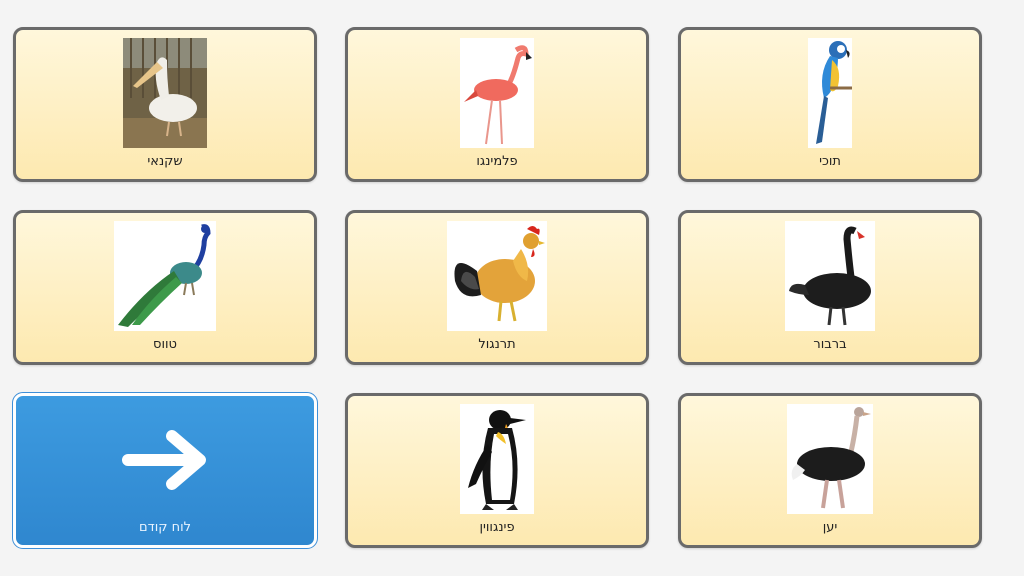 This screenshot has width=1024, height=576. Describe the element at coordinates (497, 344) in the screenshot. I see `tile-label: תרנגול` at that location.